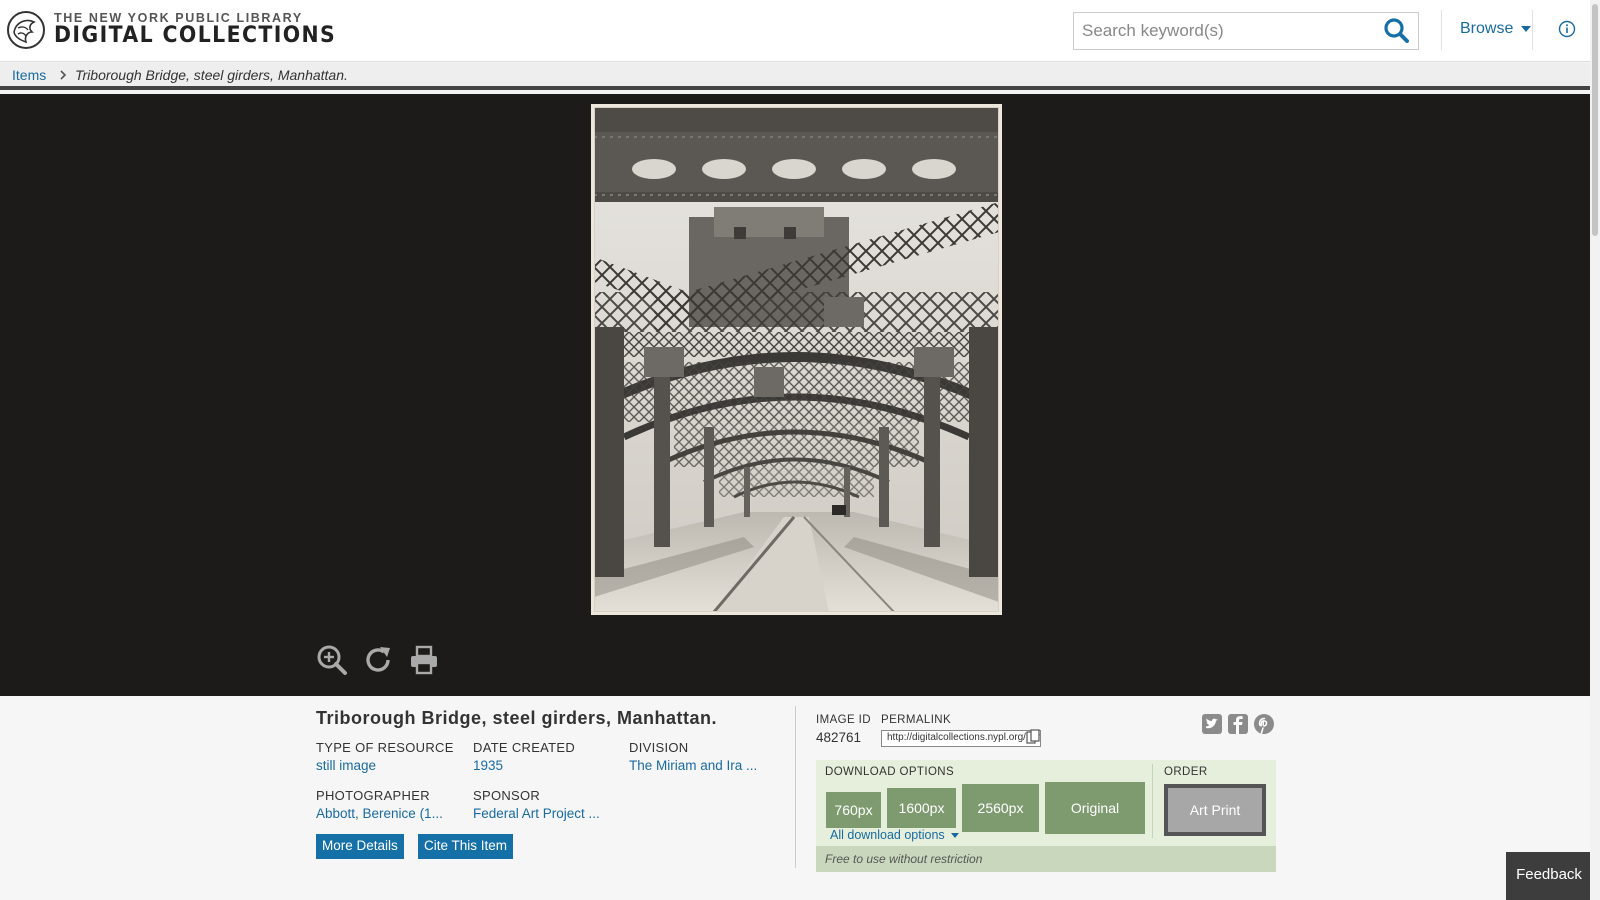  I want to click on download-2560px-button: 2560px, so click(1000, 808).